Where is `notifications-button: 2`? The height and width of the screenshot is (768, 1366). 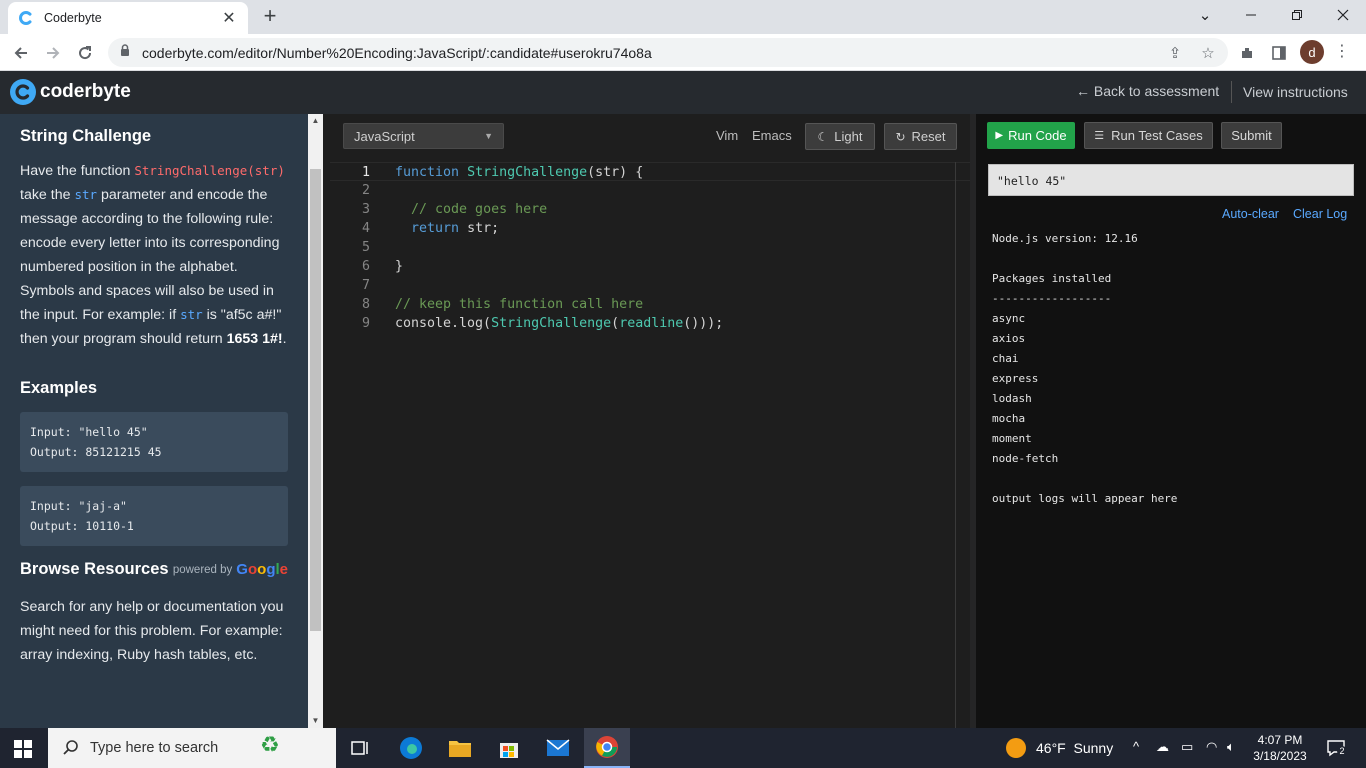 notifications-button: 2 is located at coordinates (1336, 748).